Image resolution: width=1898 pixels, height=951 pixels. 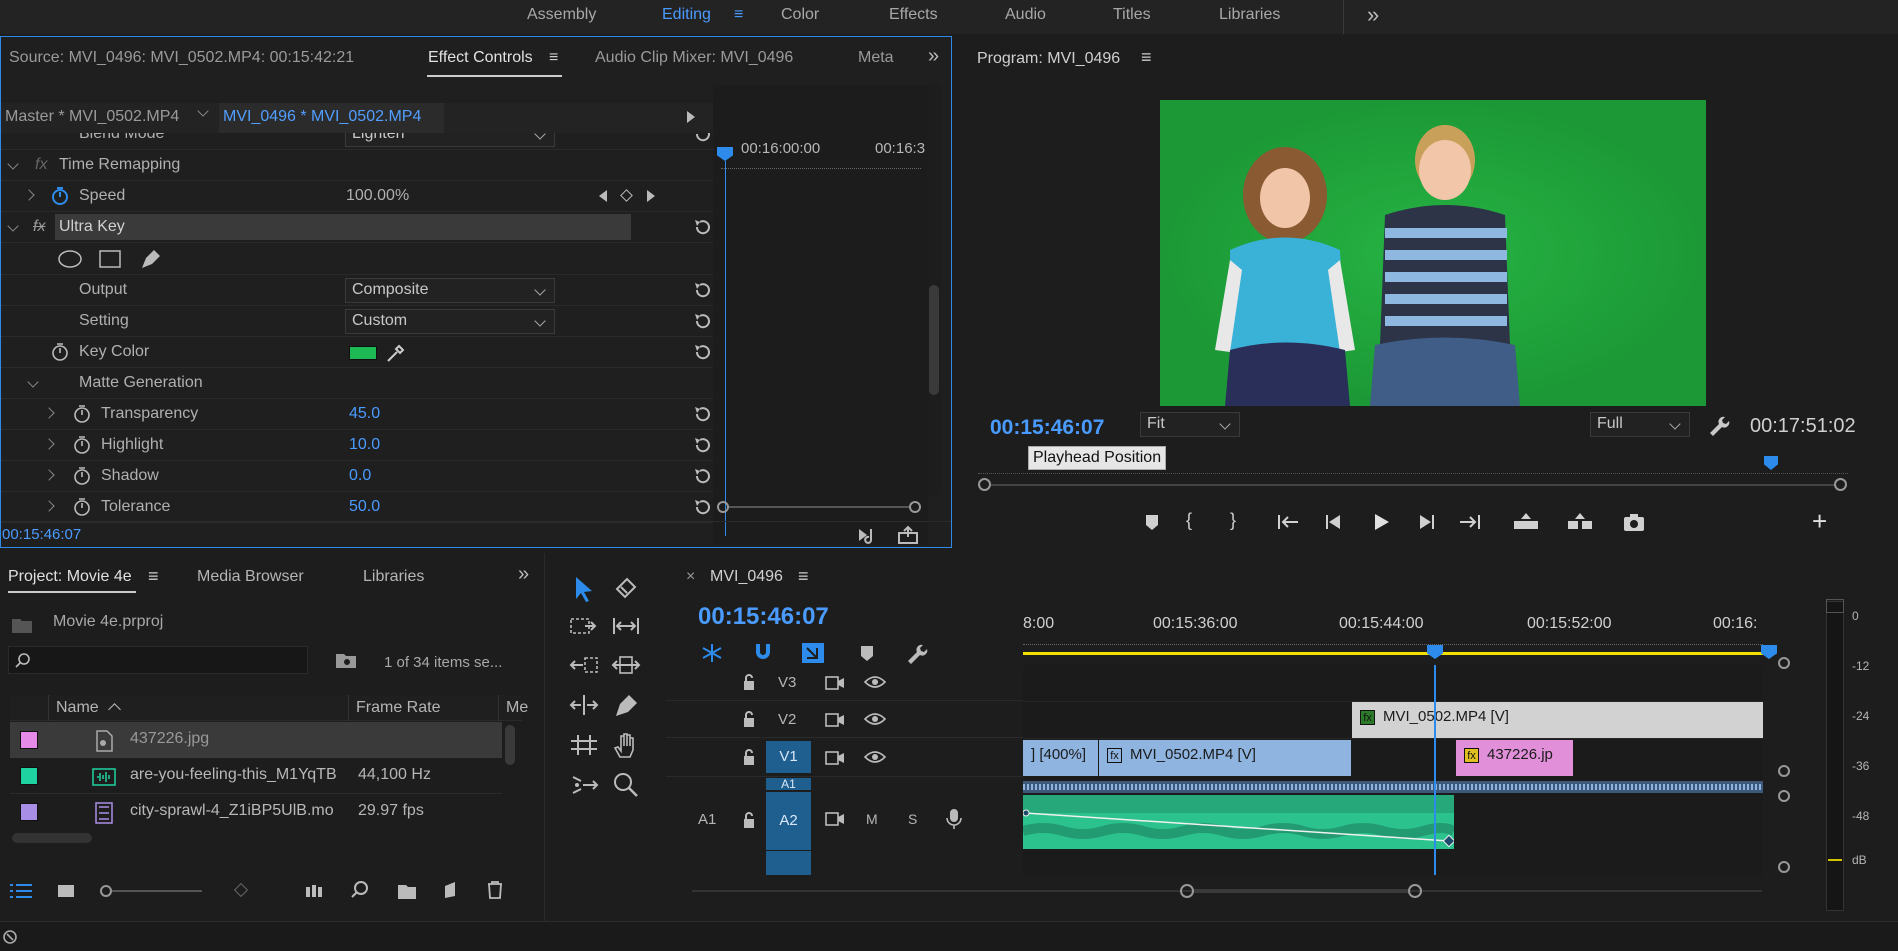 What do you see at coordinates (702, 414) in the screenshot?
I see `reset-transparency-icon` at bounding box center [702, 414].